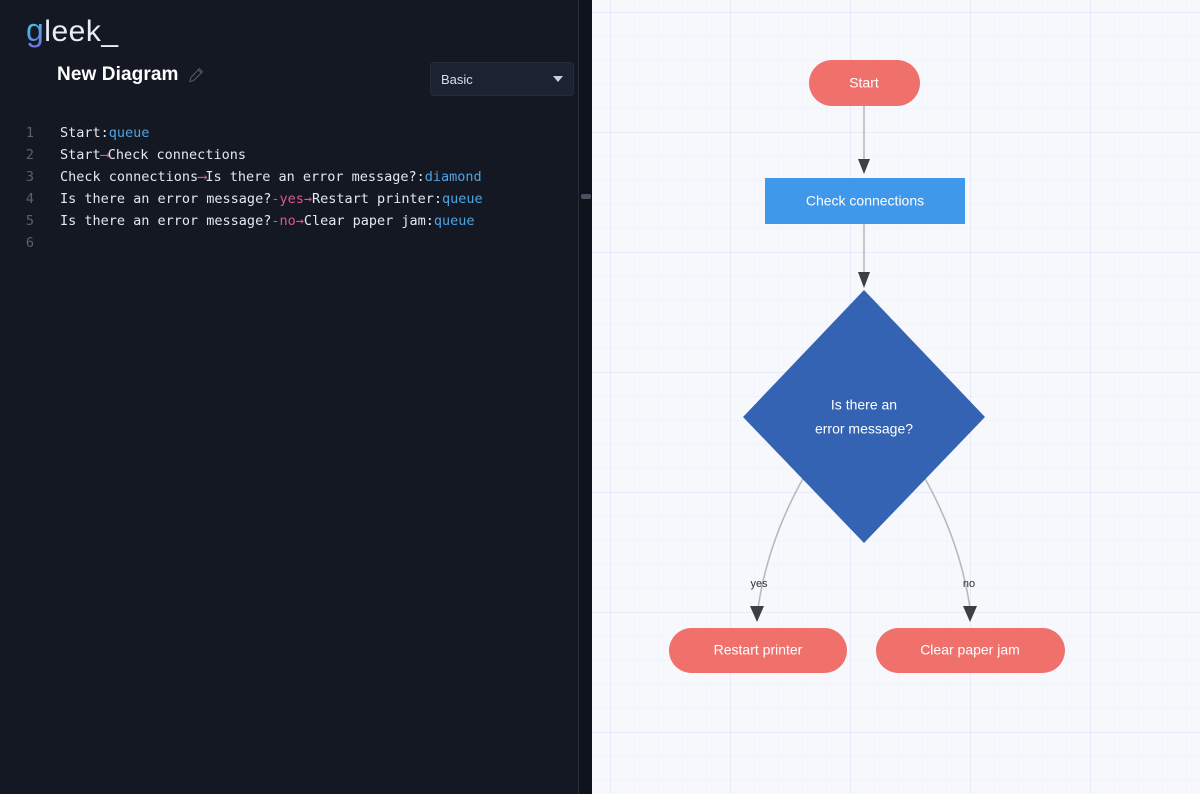 This screenshot has width=1200, height=794. Describe the element at coordinates (29, 155) in the screenshot. I see `line-number: 2` at that location.